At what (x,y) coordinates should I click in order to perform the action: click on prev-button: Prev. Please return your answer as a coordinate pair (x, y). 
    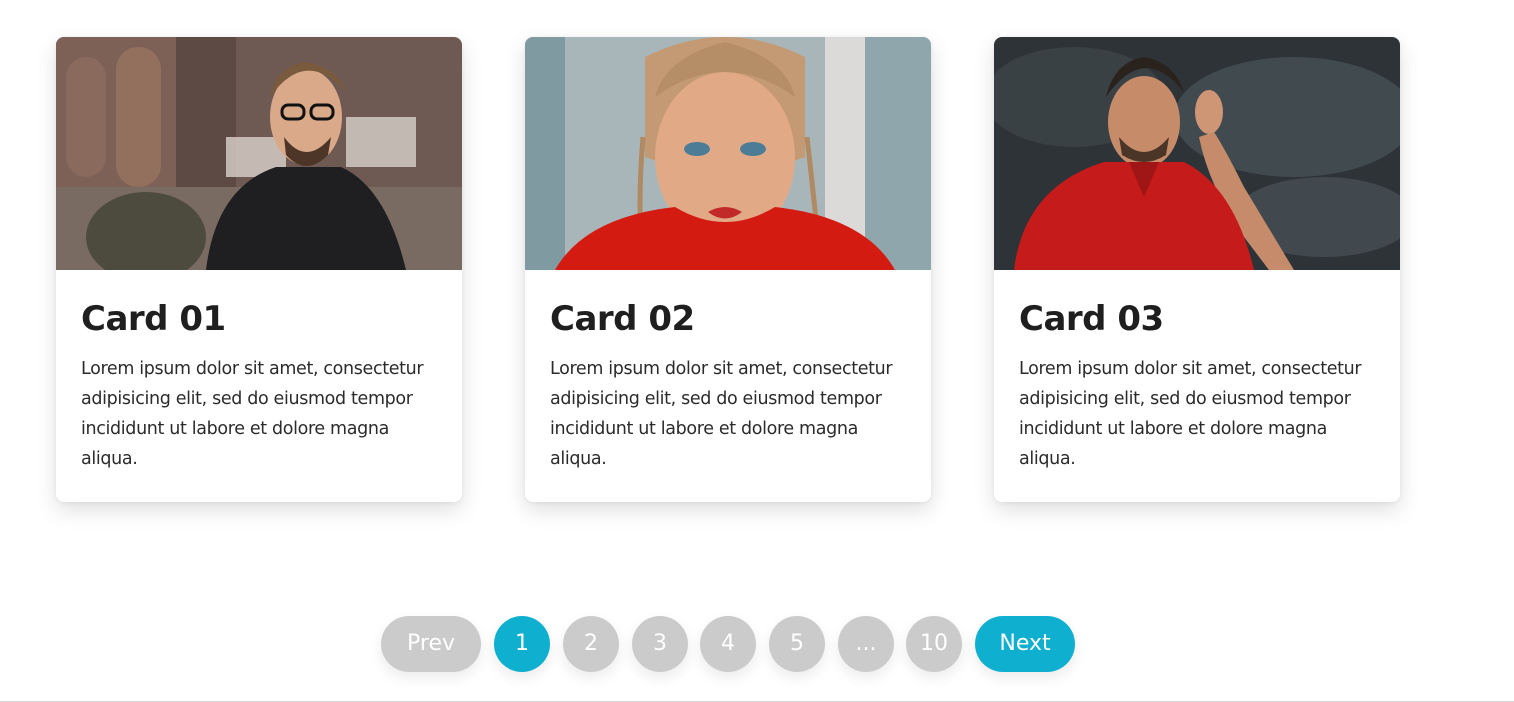
    Looking at the image, I should click on (431, 644).